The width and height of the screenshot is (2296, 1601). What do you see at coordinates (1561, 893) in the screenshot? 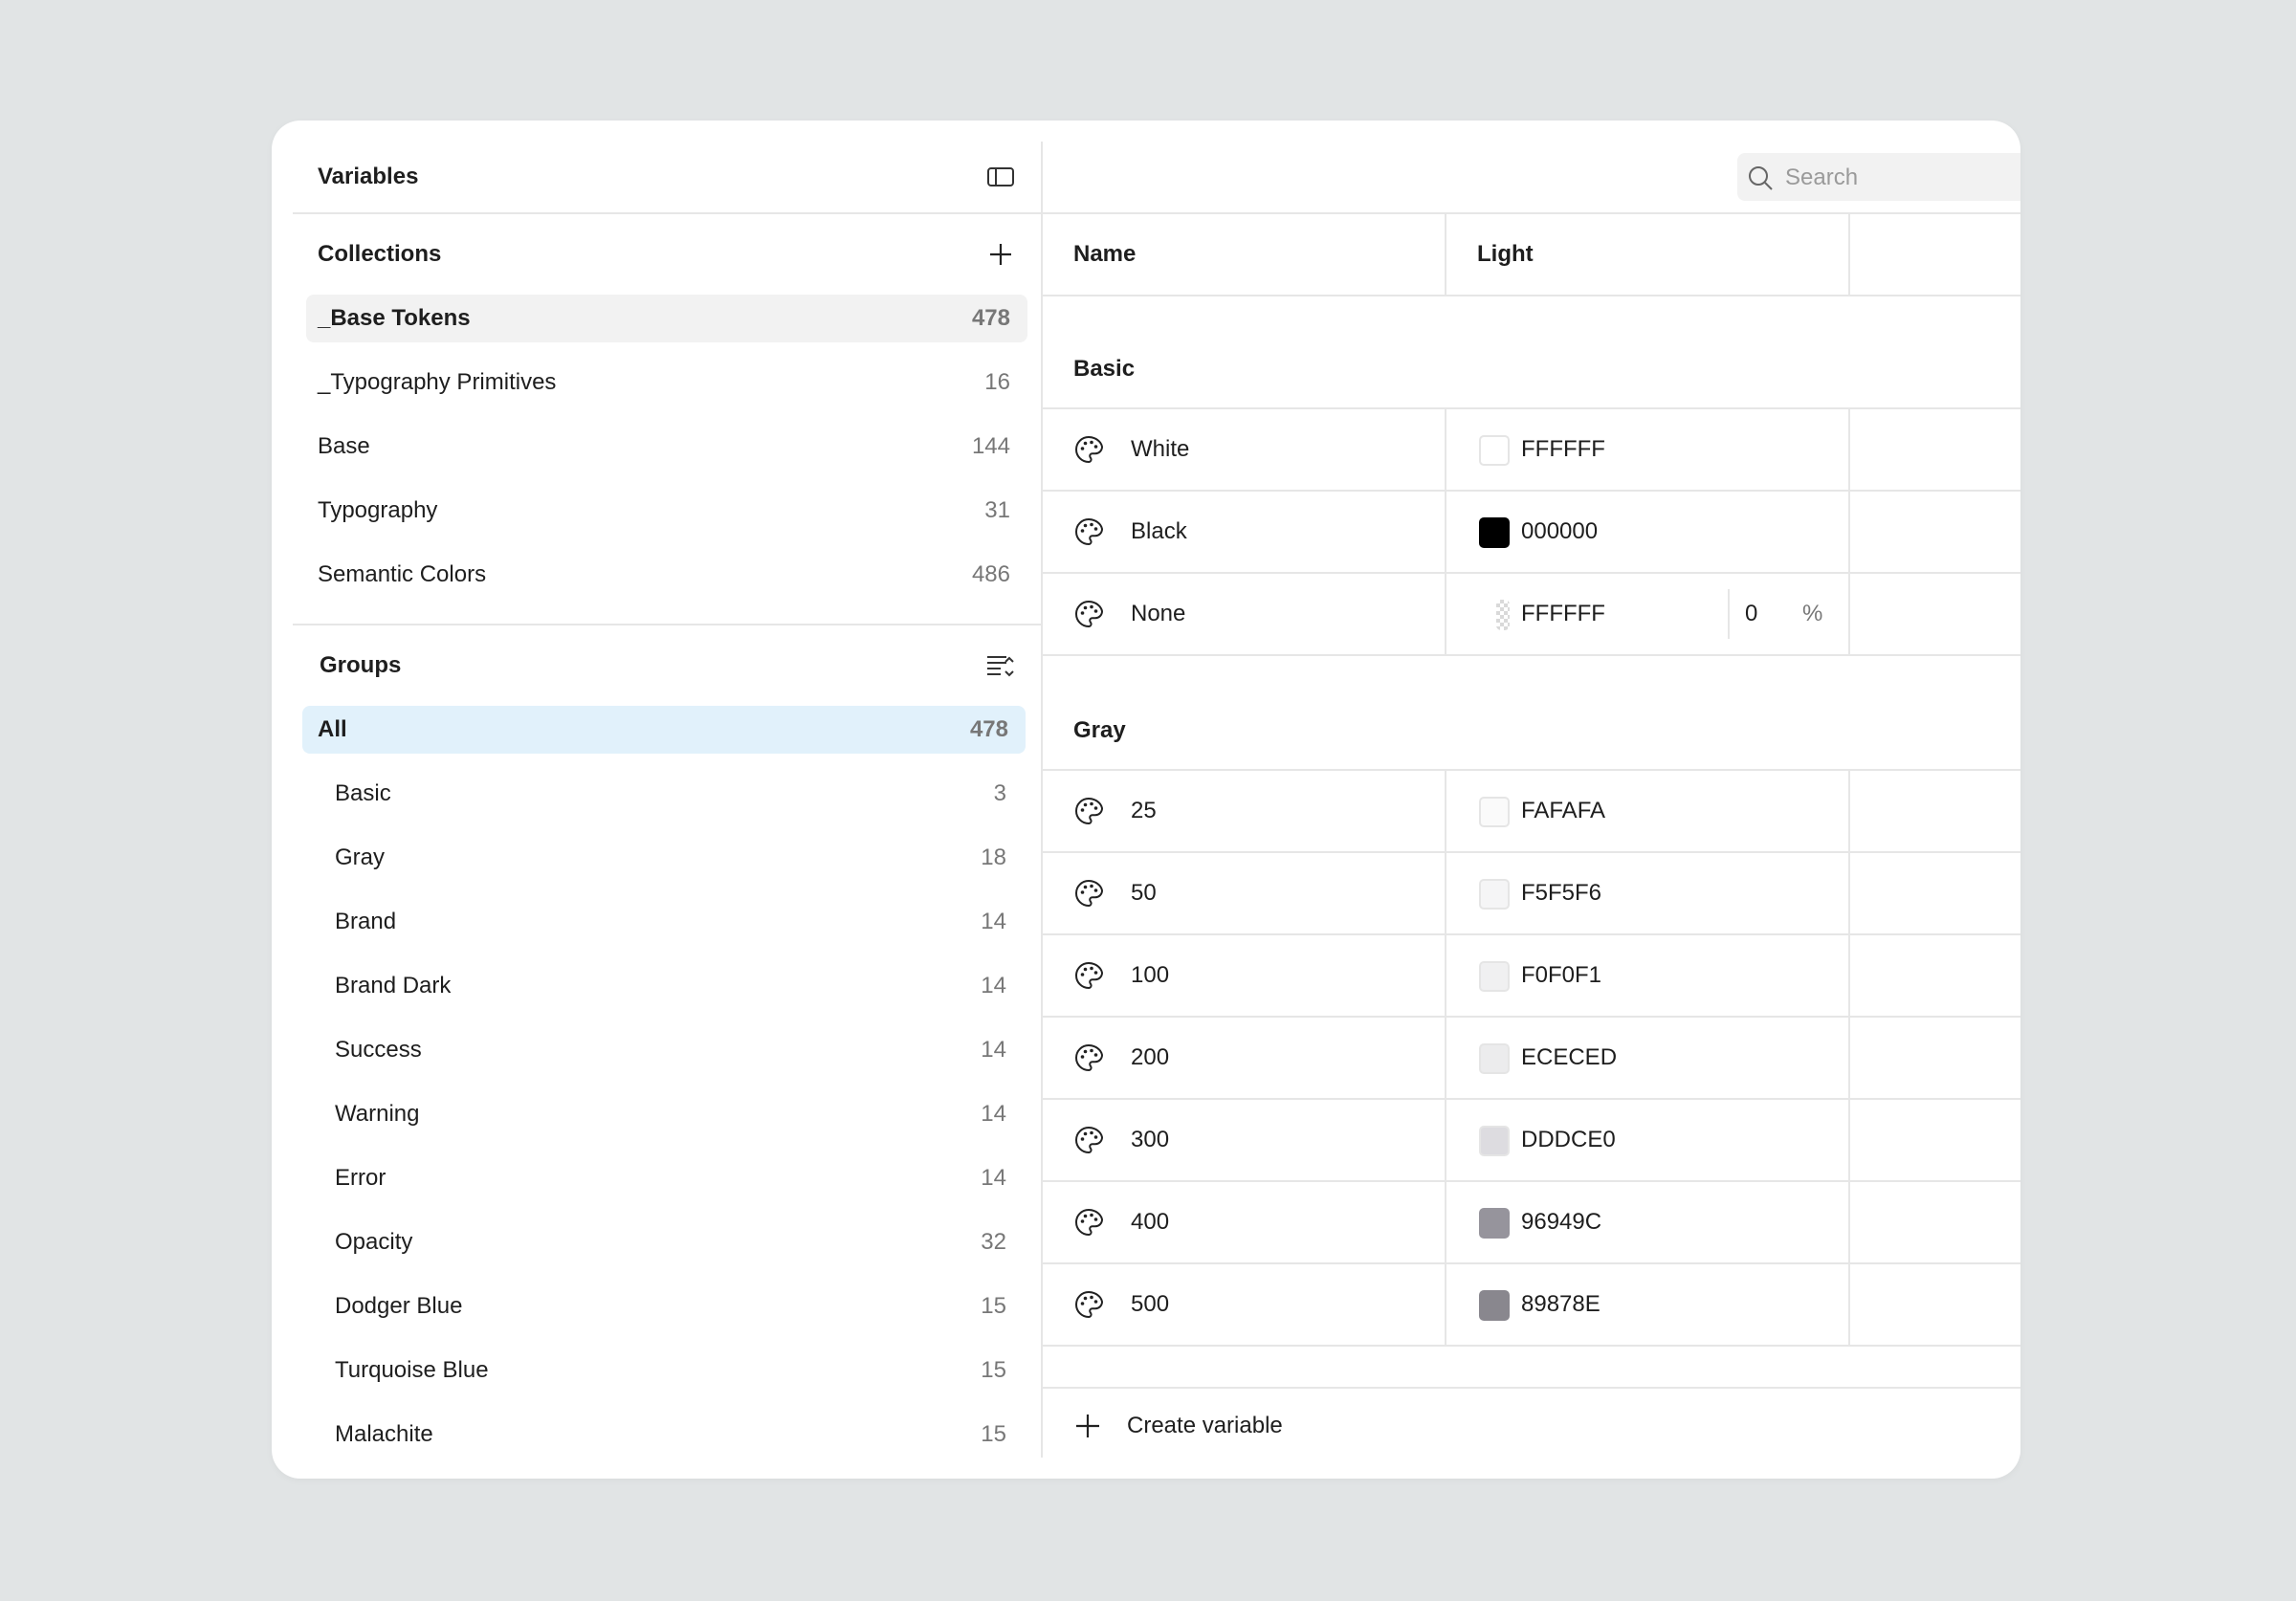
I see `color-value: F5F5F6` at bounding box center [1561, 893].